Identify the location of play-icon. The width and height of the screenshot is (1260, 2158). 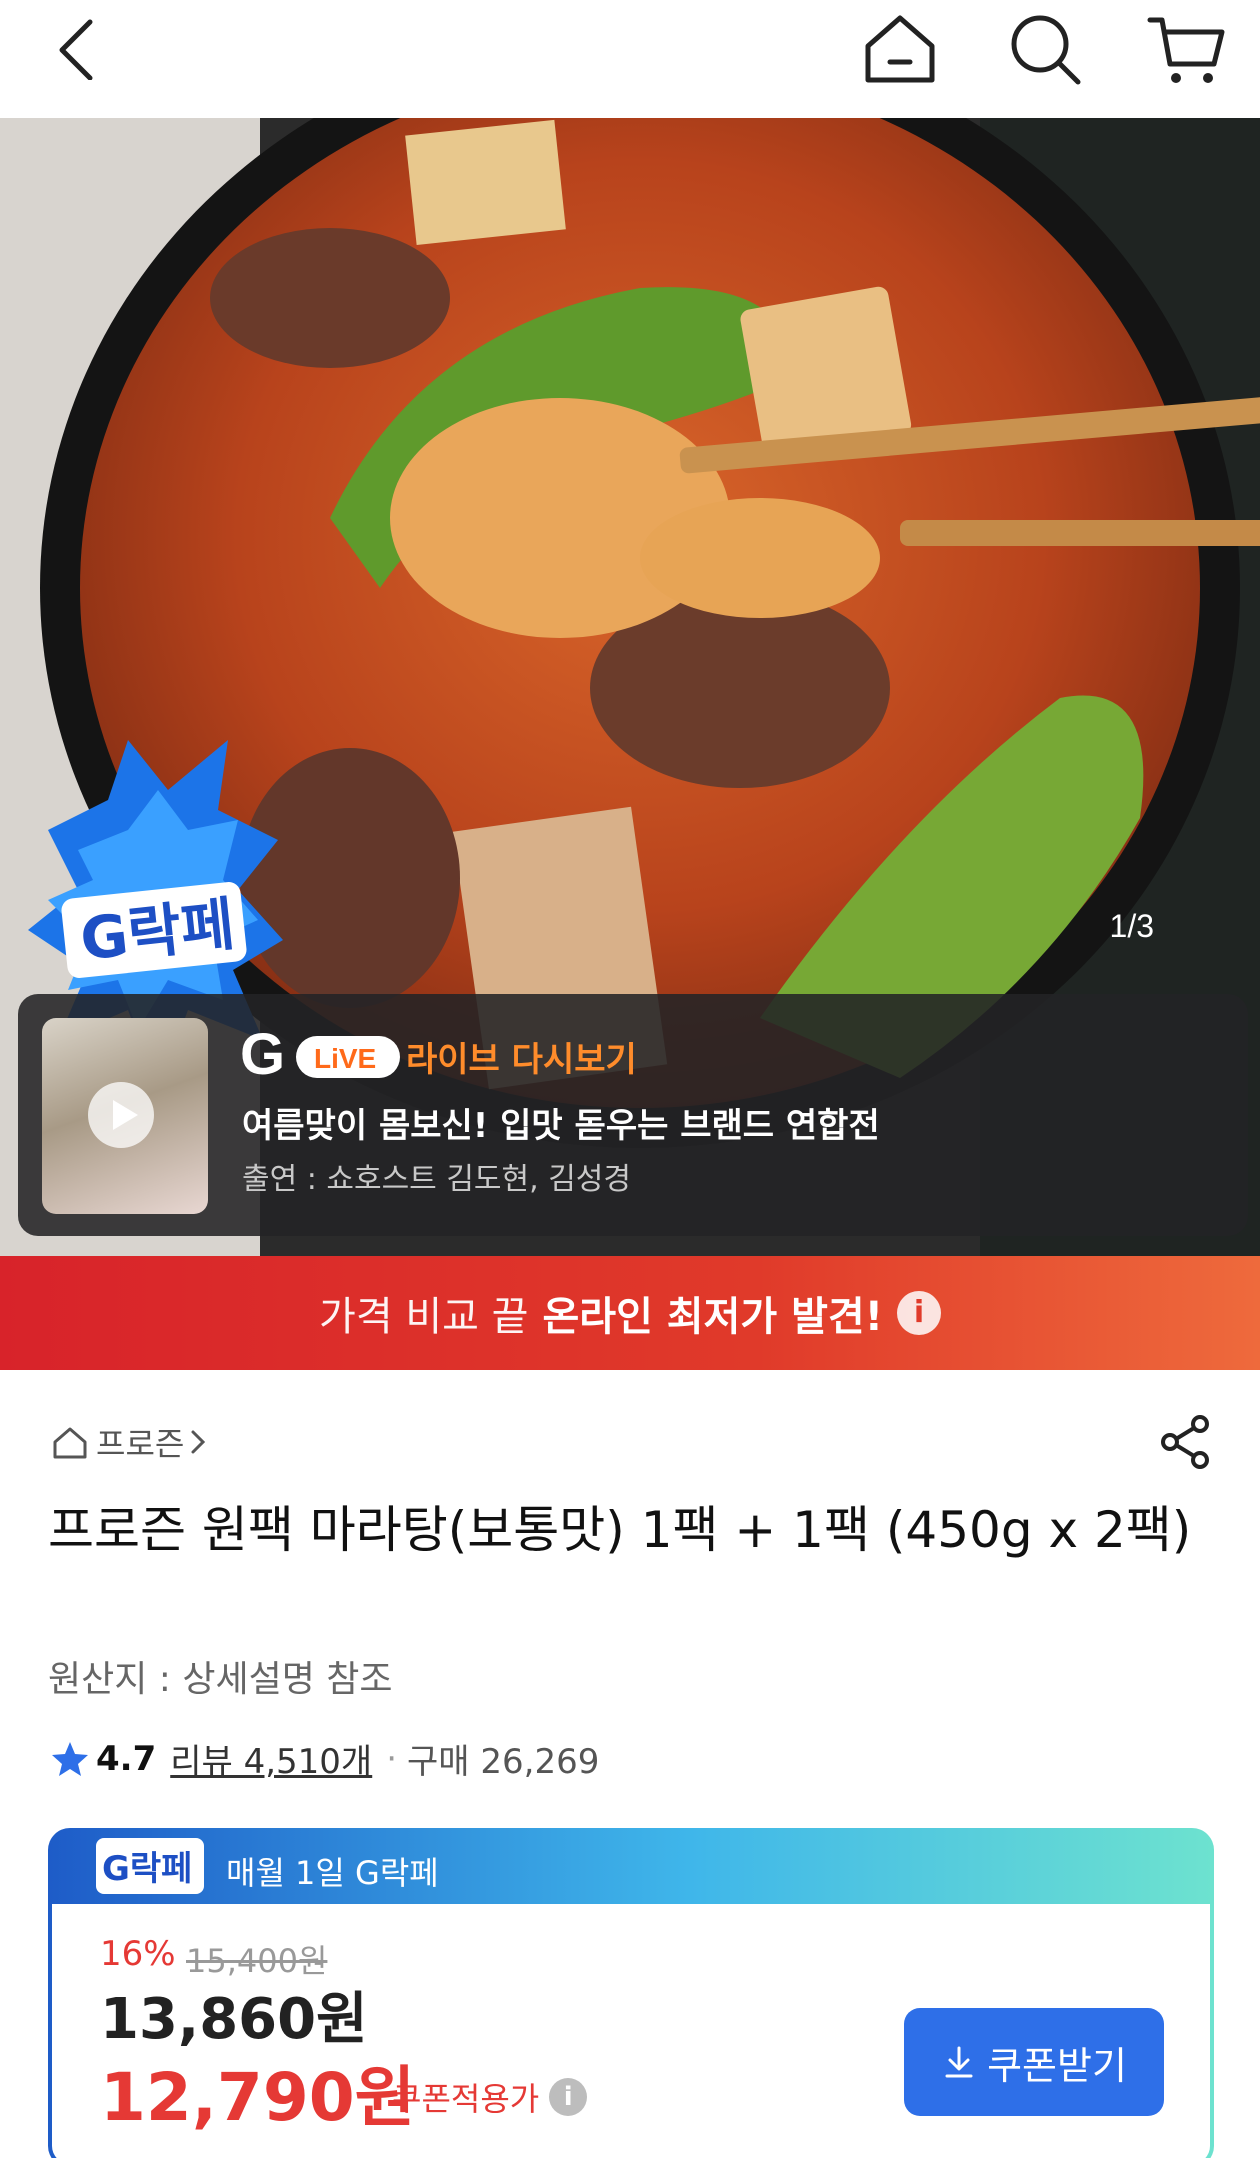
(121, 1115).